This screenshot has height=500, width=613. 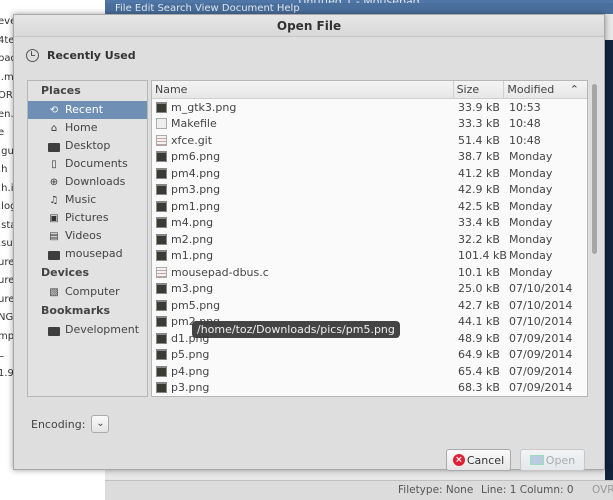 I want to click on file-size: 64.9 kB, so click(x=479, y=355).